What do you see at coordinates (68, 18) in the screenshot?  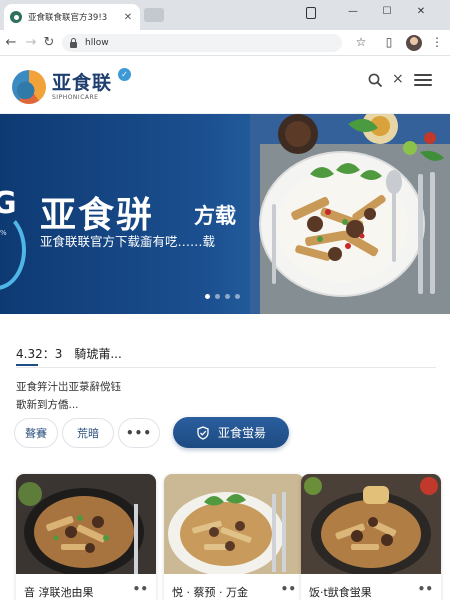 I see `tab-title: 亚食联食联官方39!3` at bounding box center [68, 18].